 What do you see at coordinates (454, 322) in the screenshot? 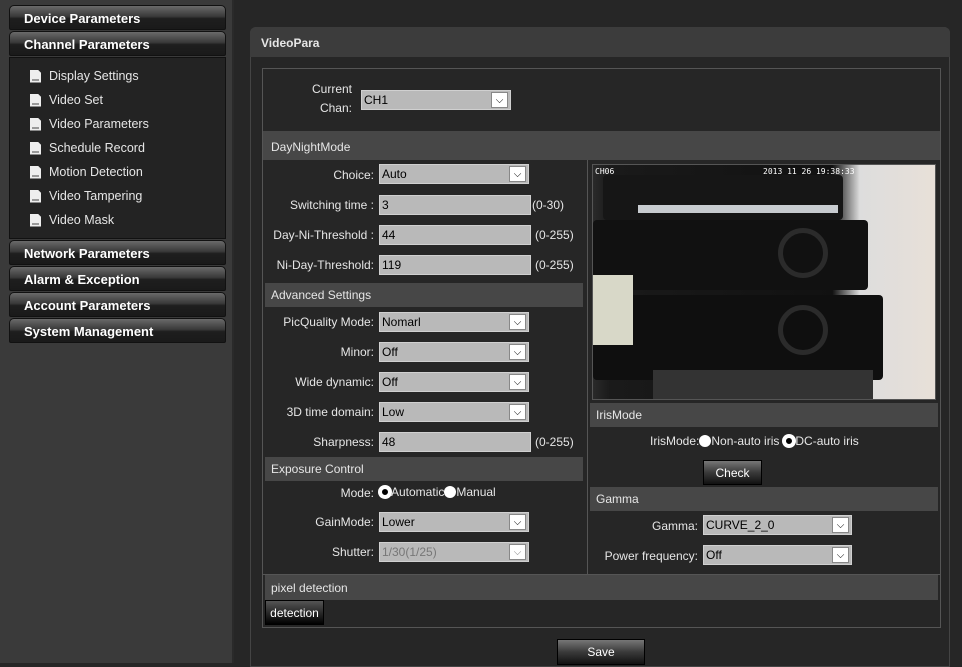
I see `picquality-select: Nomarl ⌵` at bounding box center [454, 322].